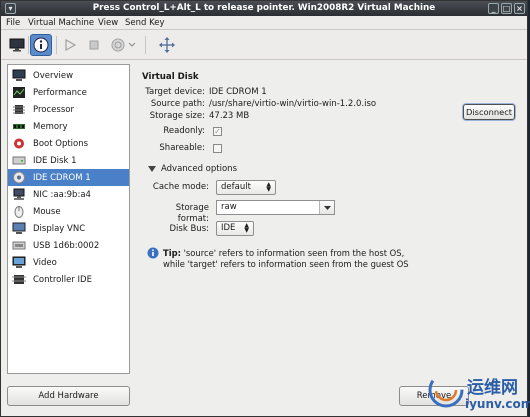 The image size is (530, 417). What do you see at coordinates (94, 45) in the screenshot?
I see `pause-icon` at bounding box center [94, 45].